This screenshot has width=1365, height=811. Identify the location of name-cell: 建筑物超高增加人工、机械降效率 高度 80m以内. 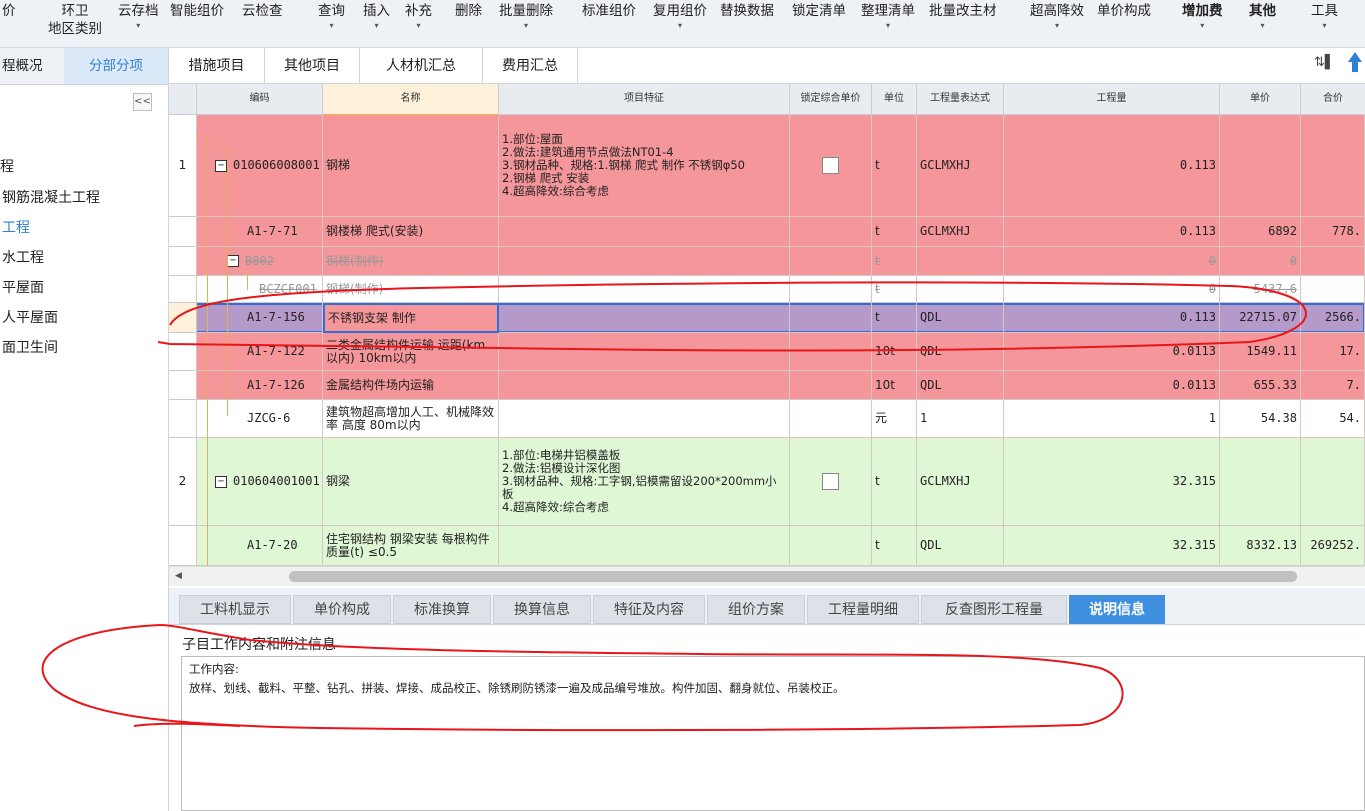
(411, 419).